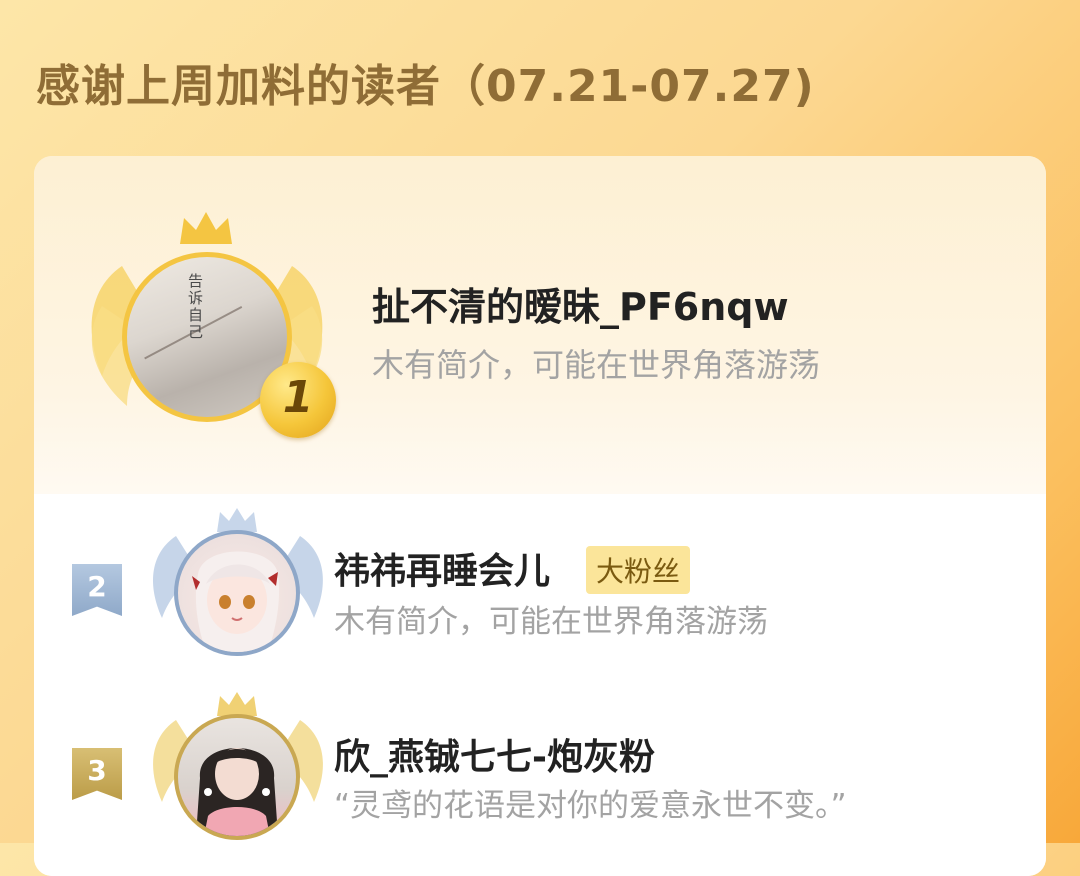  I want to click on gold-crown-icon, so click(206, 228).